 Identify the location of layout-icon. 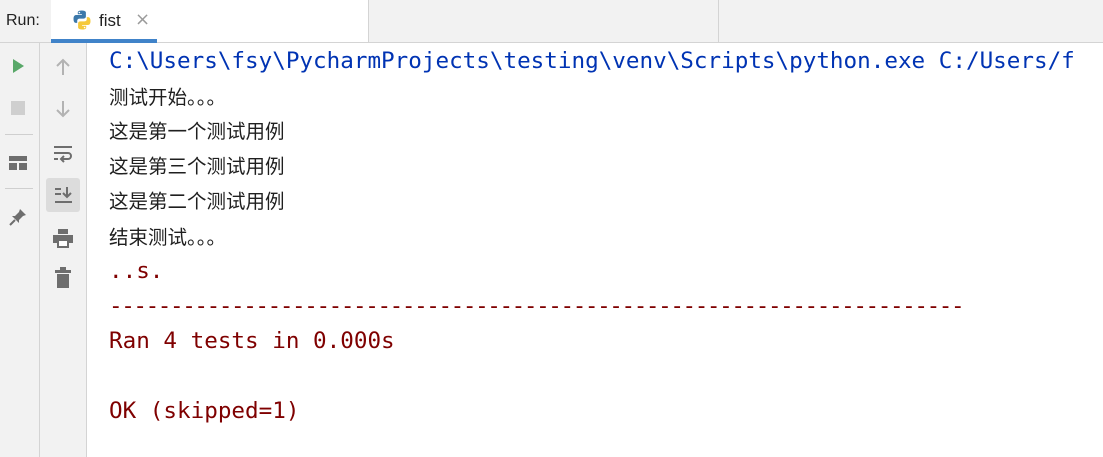
(18, 163).